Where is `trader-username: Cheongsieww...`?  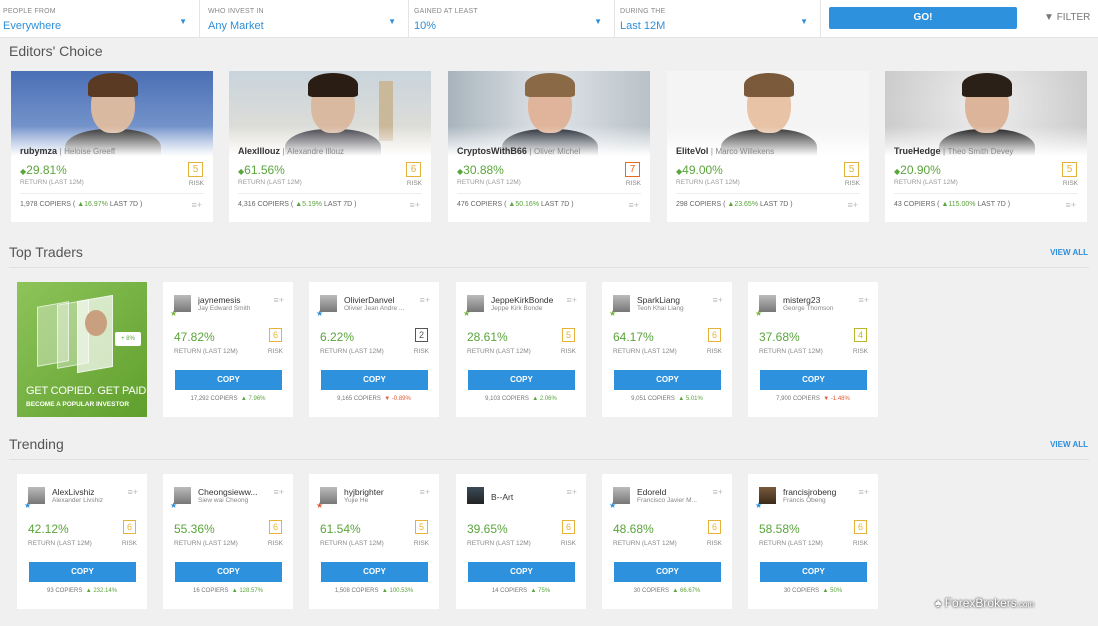 trader-username: Cheongsieww... is located at coordinates (237, 492).